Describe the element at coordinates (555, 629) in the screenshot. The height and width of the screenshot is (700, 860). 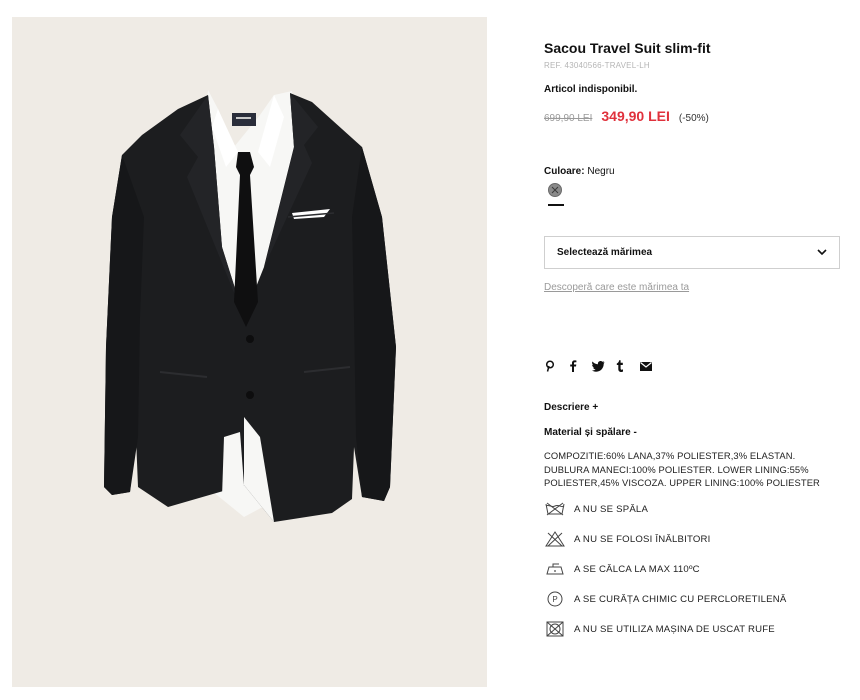
I see `no-tumble-dry-icon` at that location.